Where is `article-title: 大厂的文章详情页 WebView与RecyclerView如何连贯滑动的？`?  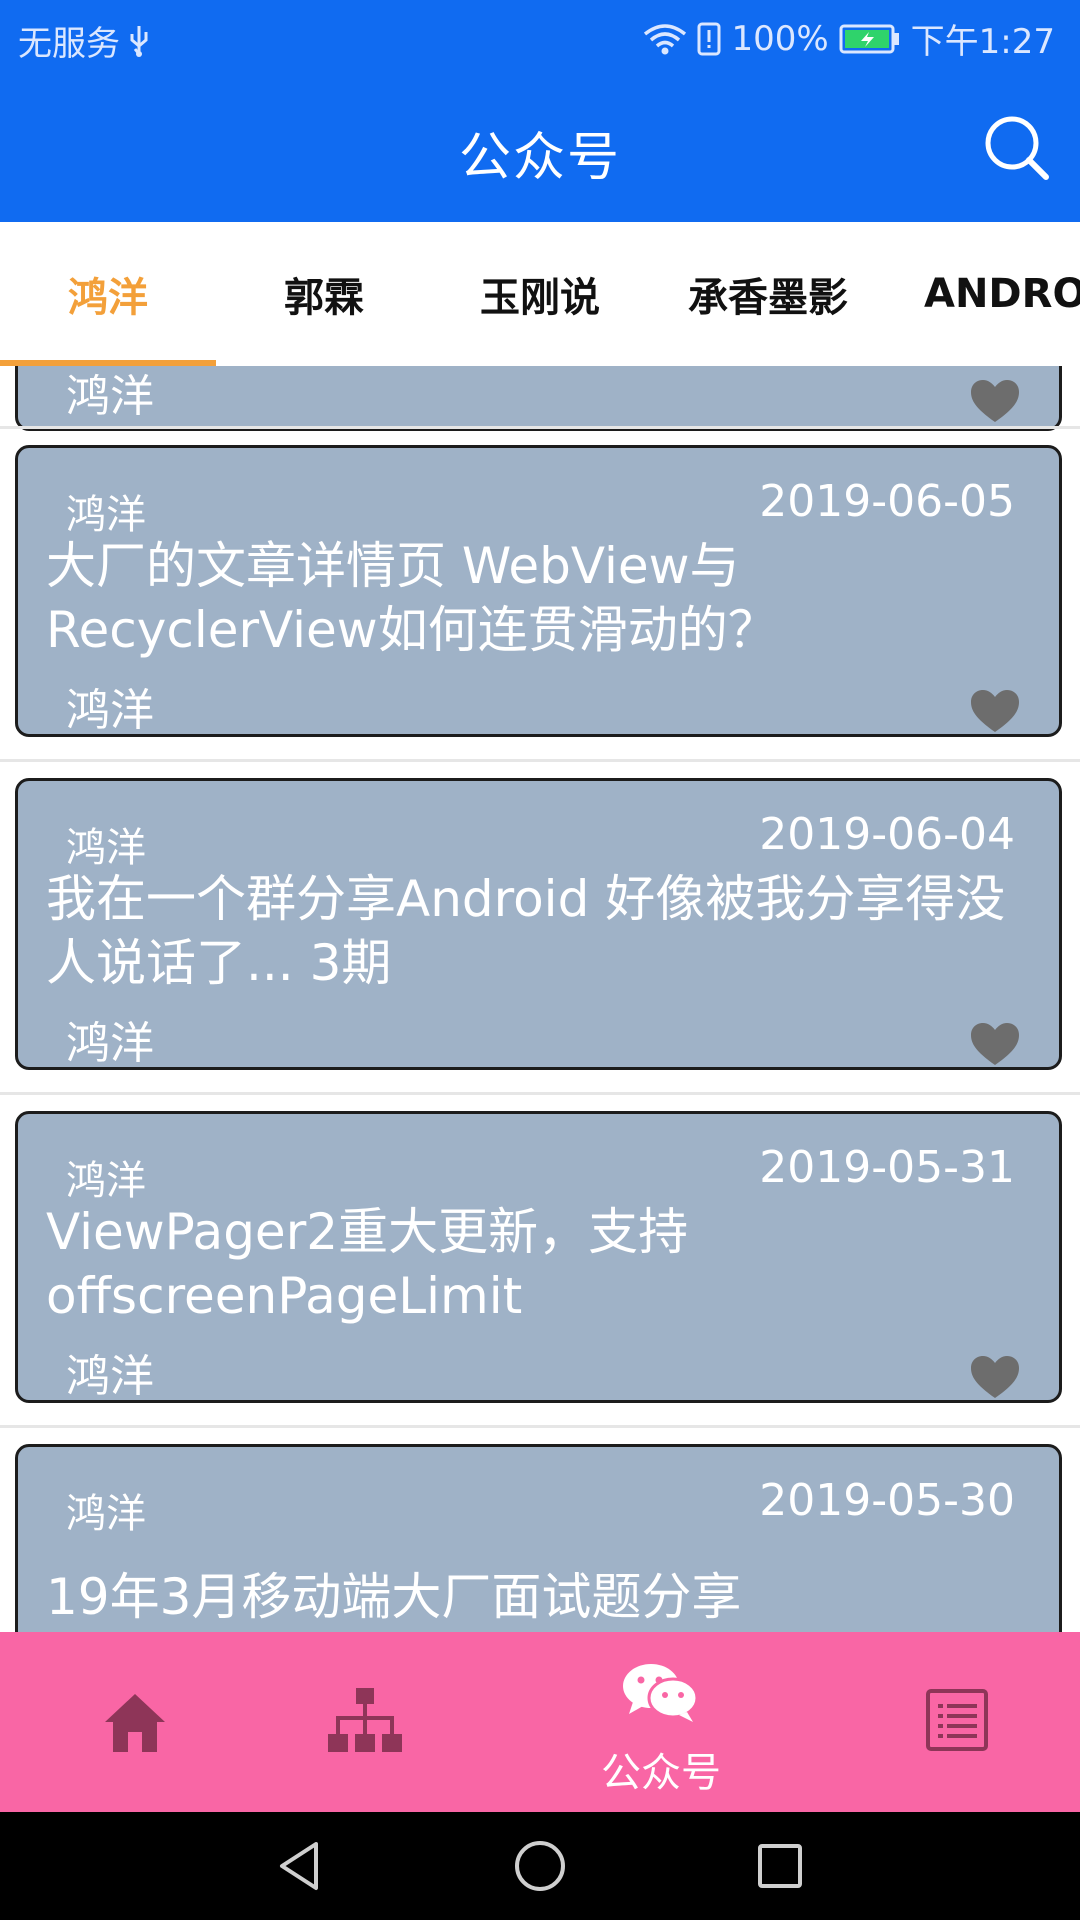
article-title: 大厂的文章详情页 WebView与RecyclerView如何连贯滑动的？ is located at coordinates (412, 598).